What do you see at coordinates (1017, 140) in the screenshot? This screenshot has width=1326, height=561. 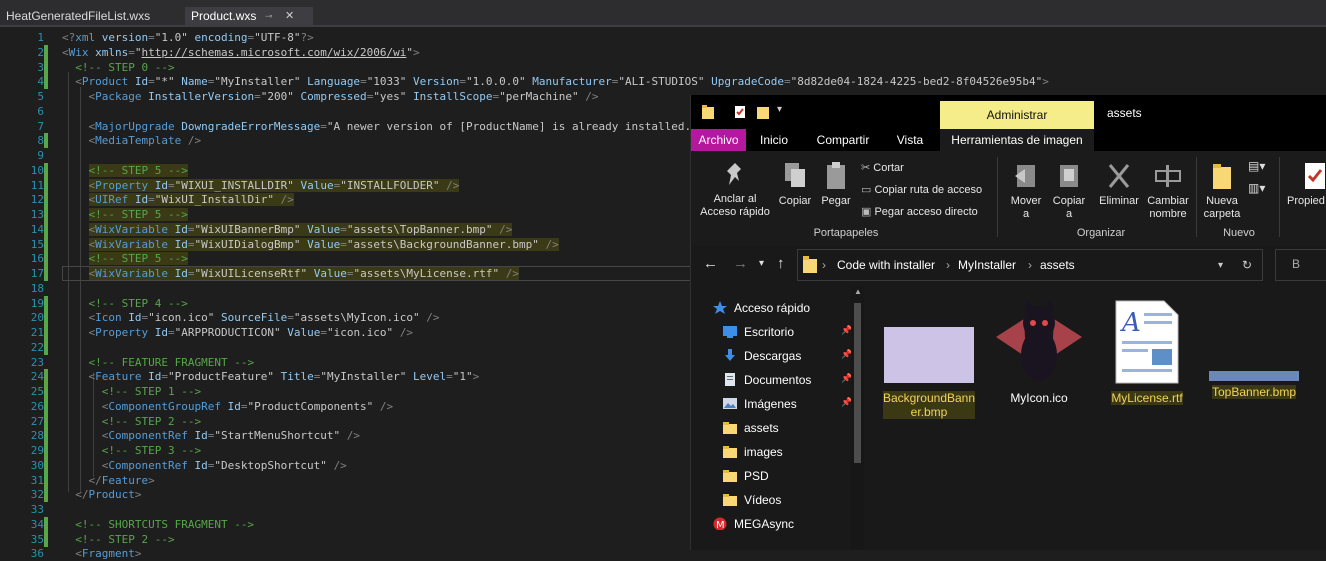 I see `tab-herramientas-de-imagen: Herramientas de imagen` at bounding box center [1017, 140].